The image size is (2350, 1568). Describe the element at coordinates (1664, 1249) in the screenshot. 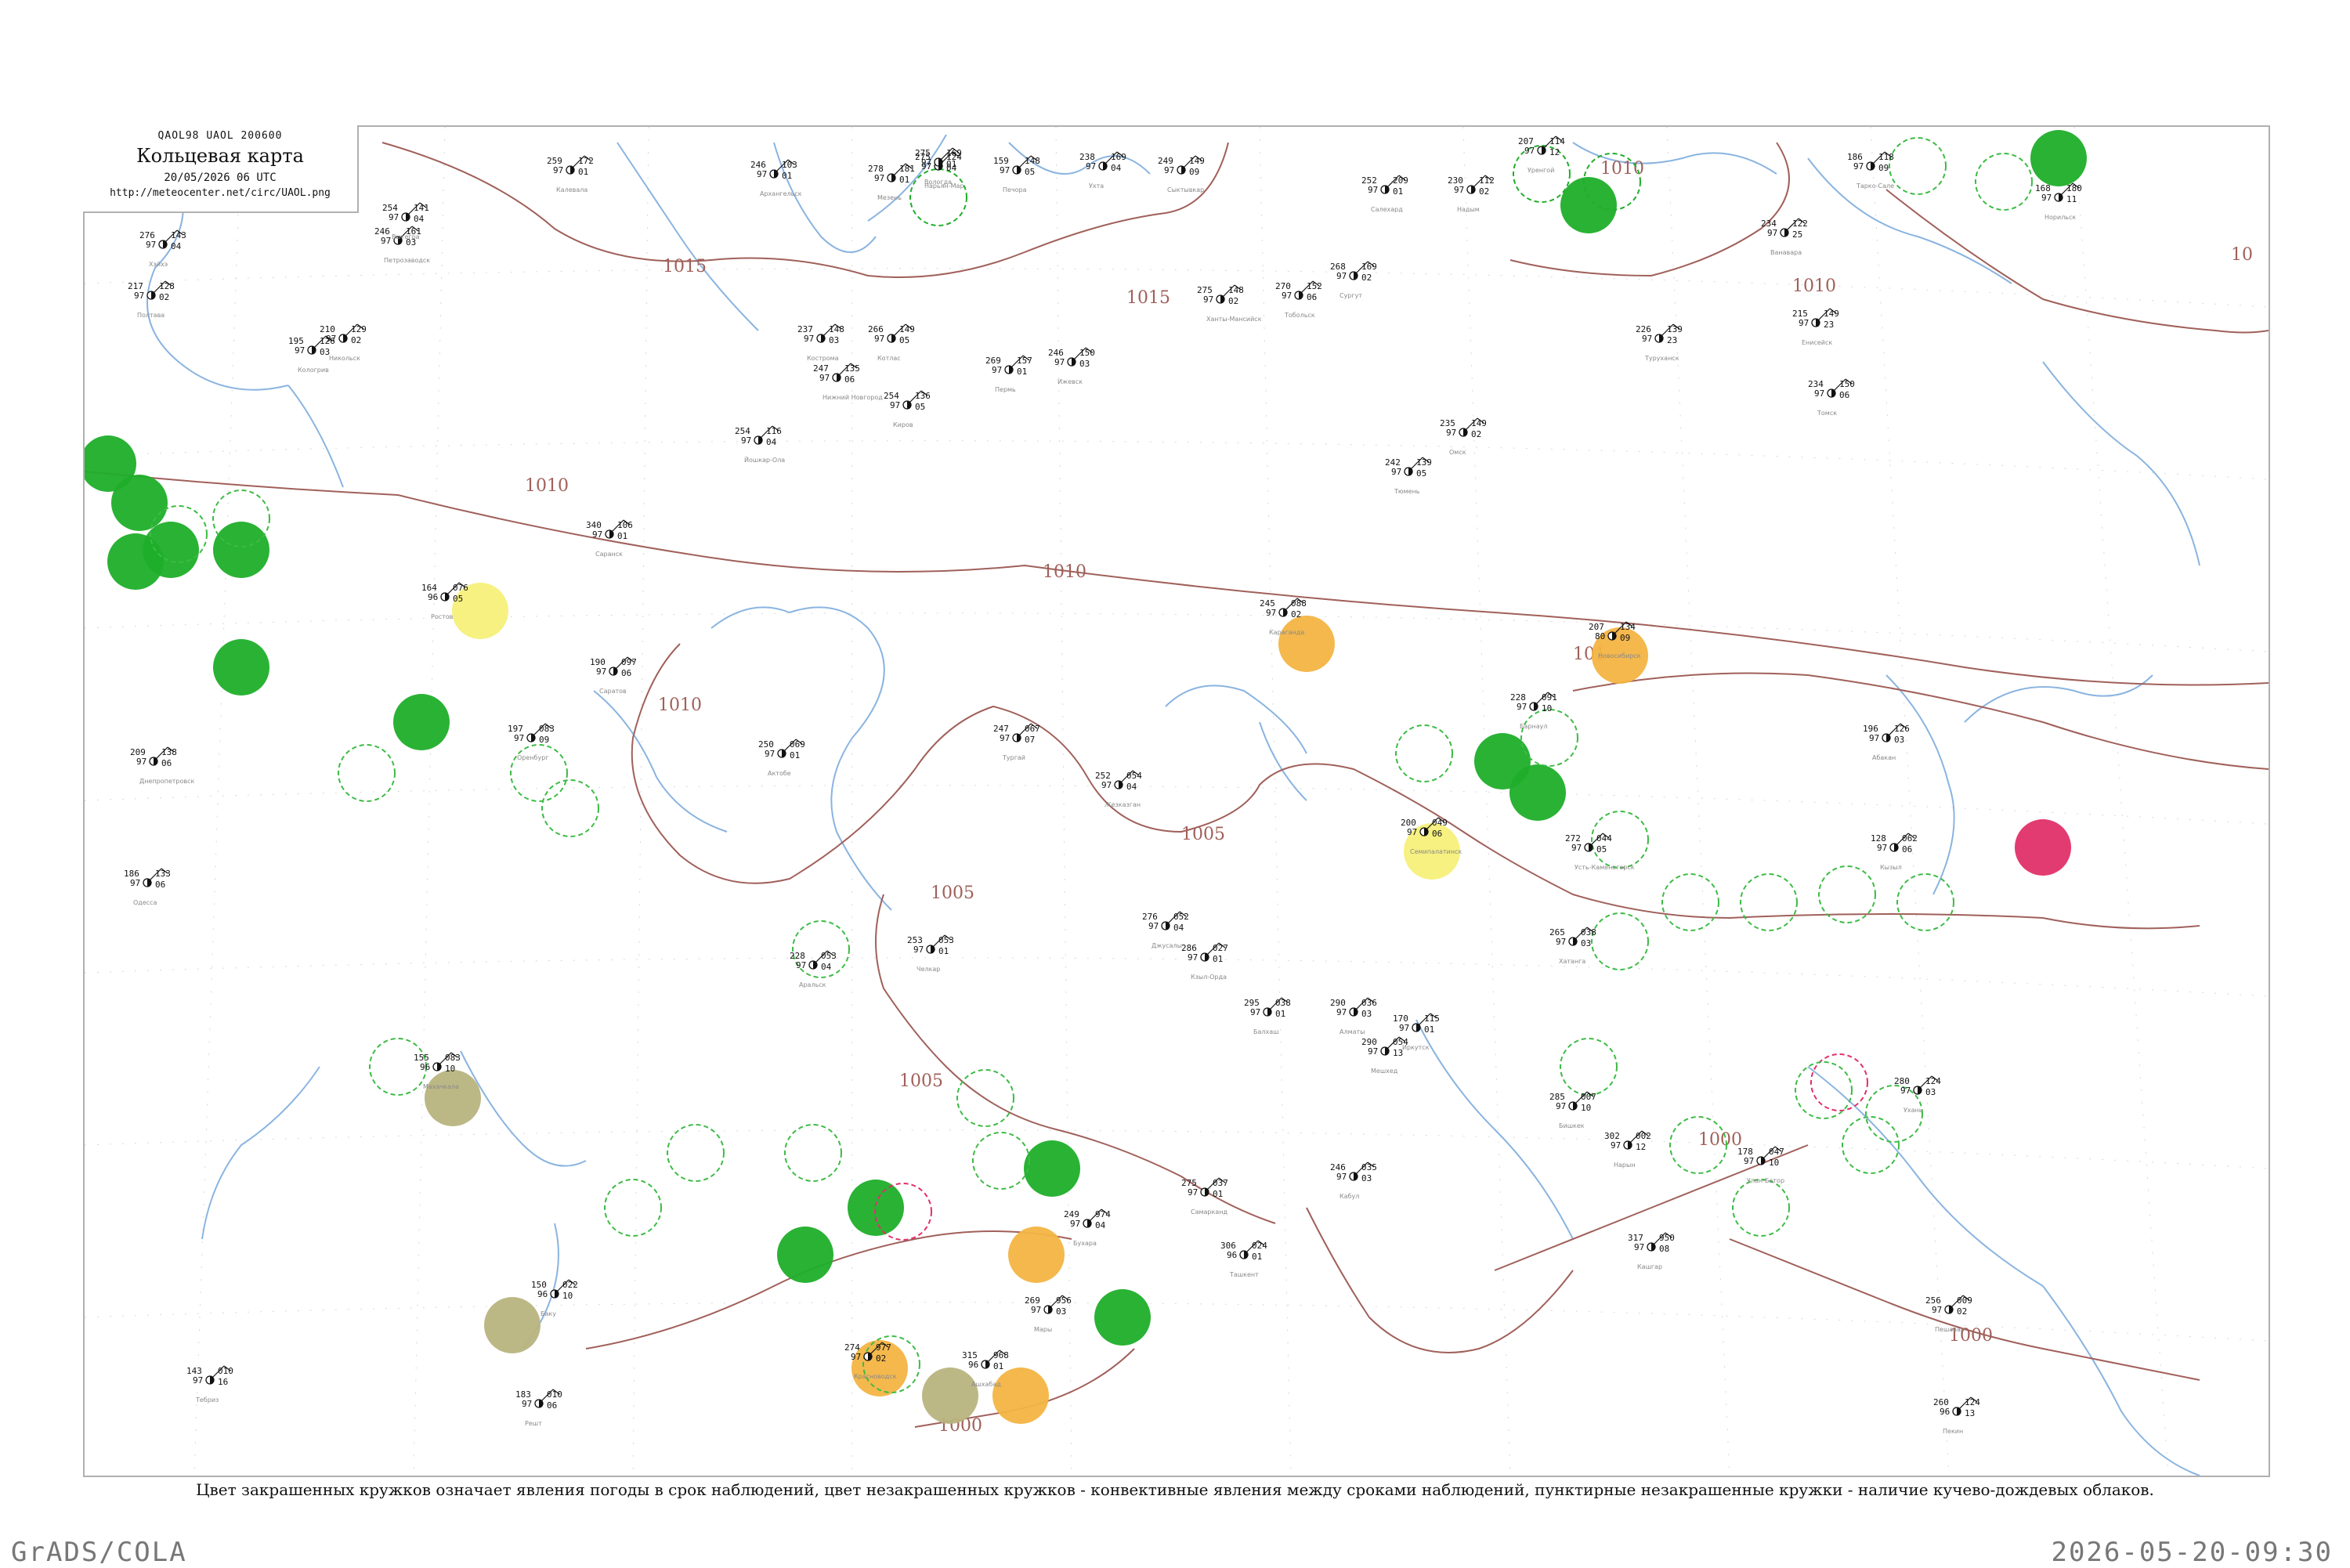

I see `station-tendency: 08` at that location.